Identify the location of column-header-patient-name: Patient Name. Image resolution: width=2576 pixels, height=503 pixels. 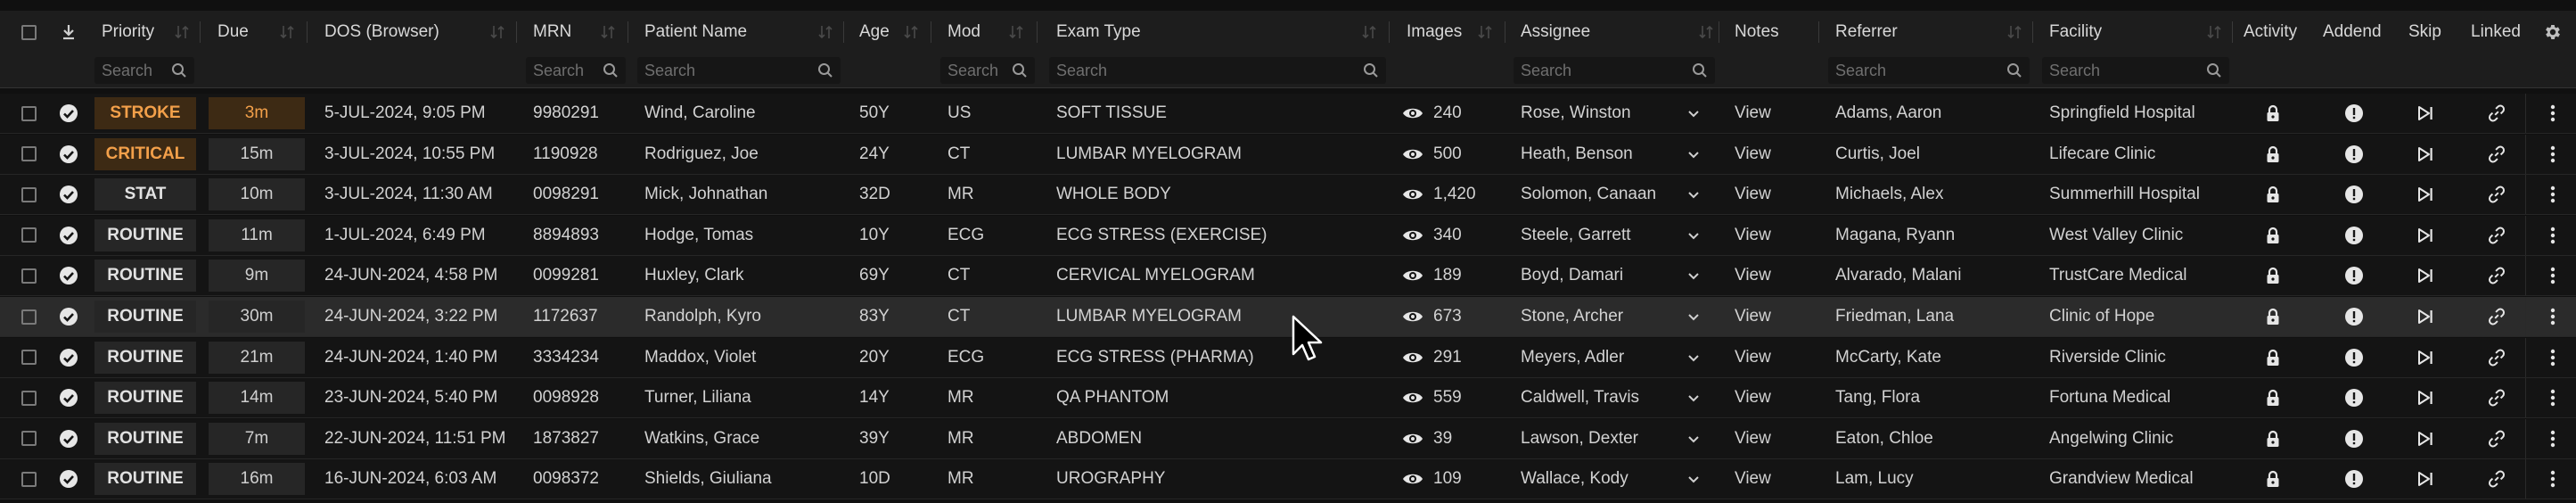
(696, 32).